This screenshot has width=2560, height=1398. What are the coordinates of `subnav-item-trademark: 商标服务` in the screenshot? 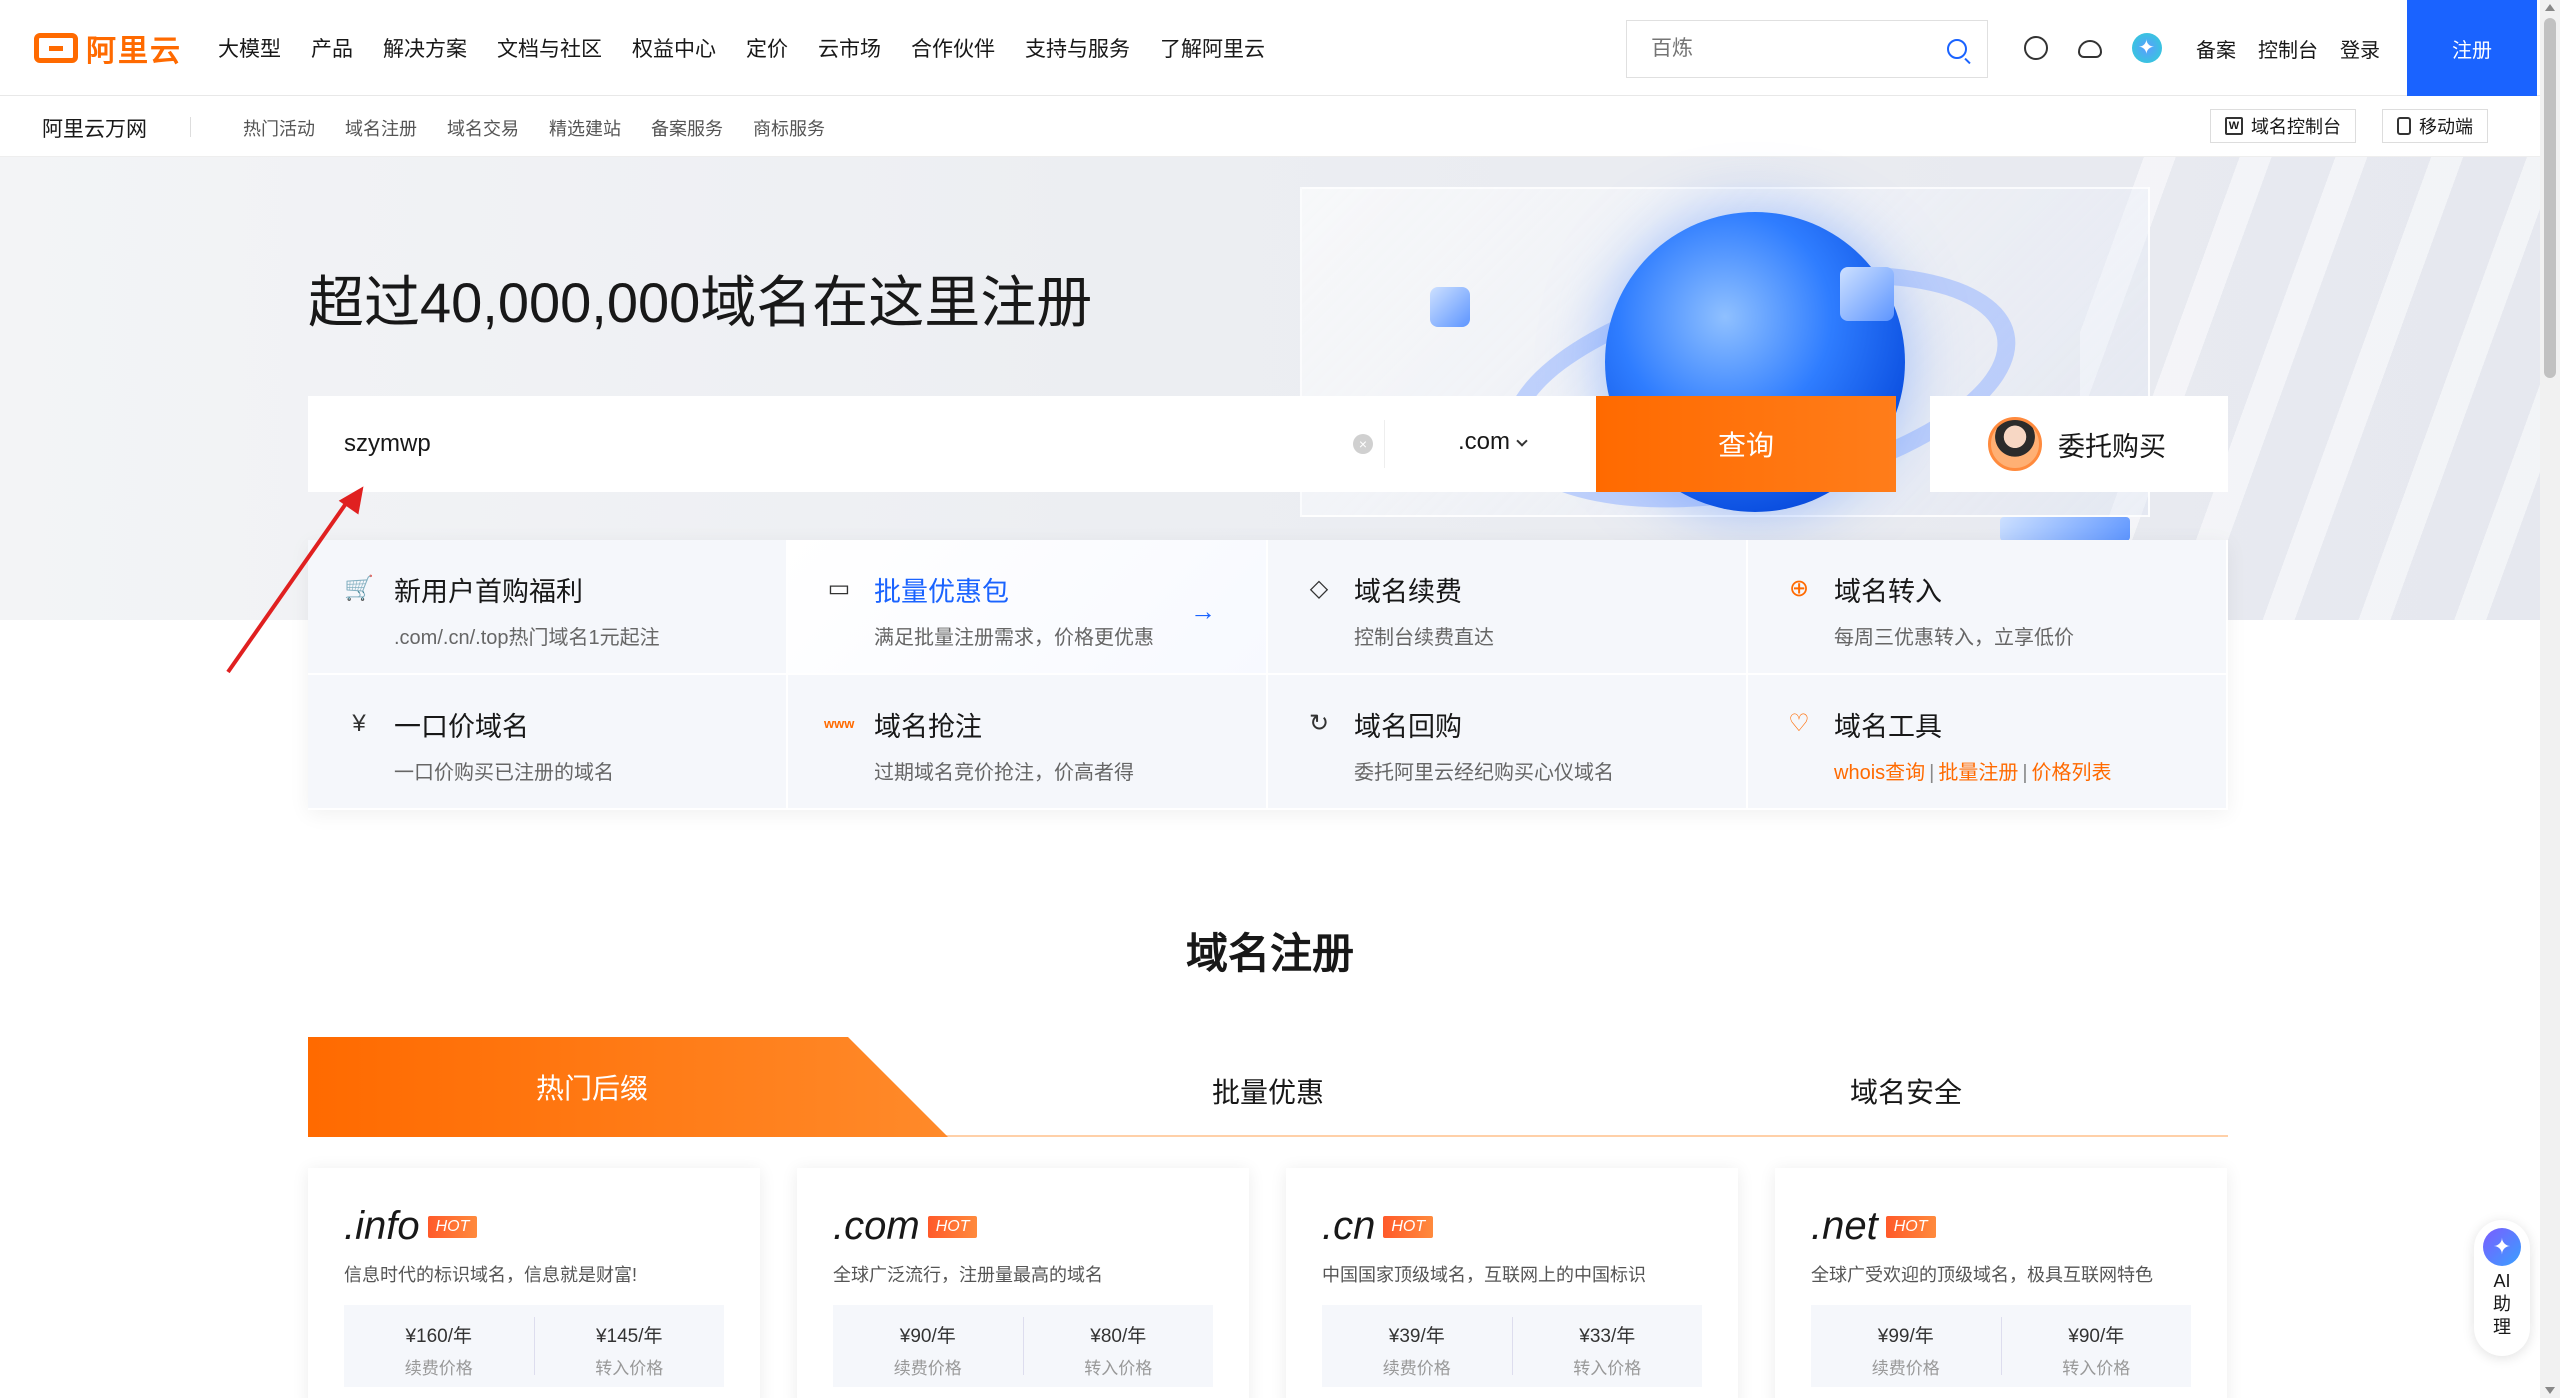 It's located at (789, 128).